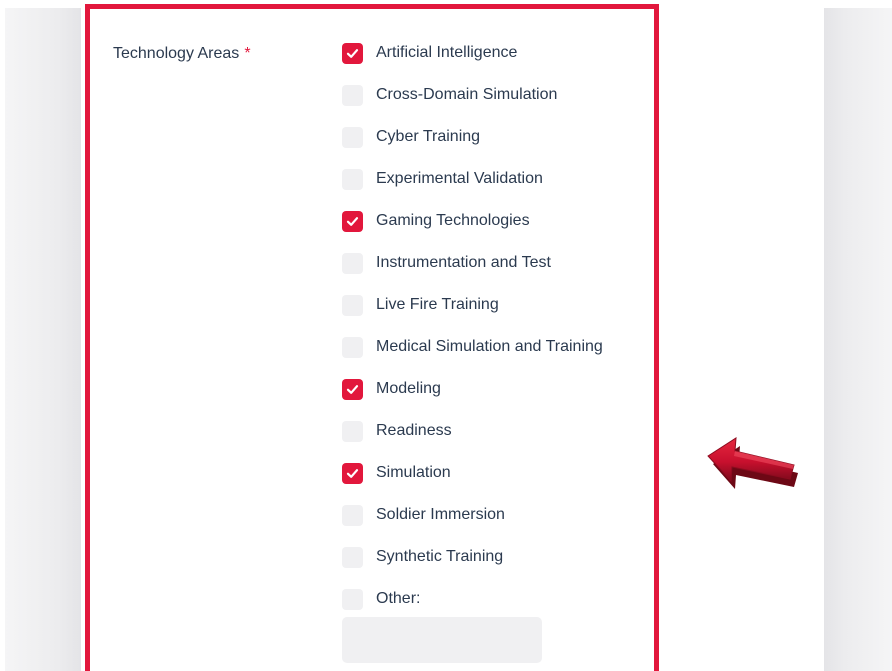  What do you see at coordinates (352, 305) in the screenshot?
I see `checkbox-live-fire-training` at bounding box center [352, 305].